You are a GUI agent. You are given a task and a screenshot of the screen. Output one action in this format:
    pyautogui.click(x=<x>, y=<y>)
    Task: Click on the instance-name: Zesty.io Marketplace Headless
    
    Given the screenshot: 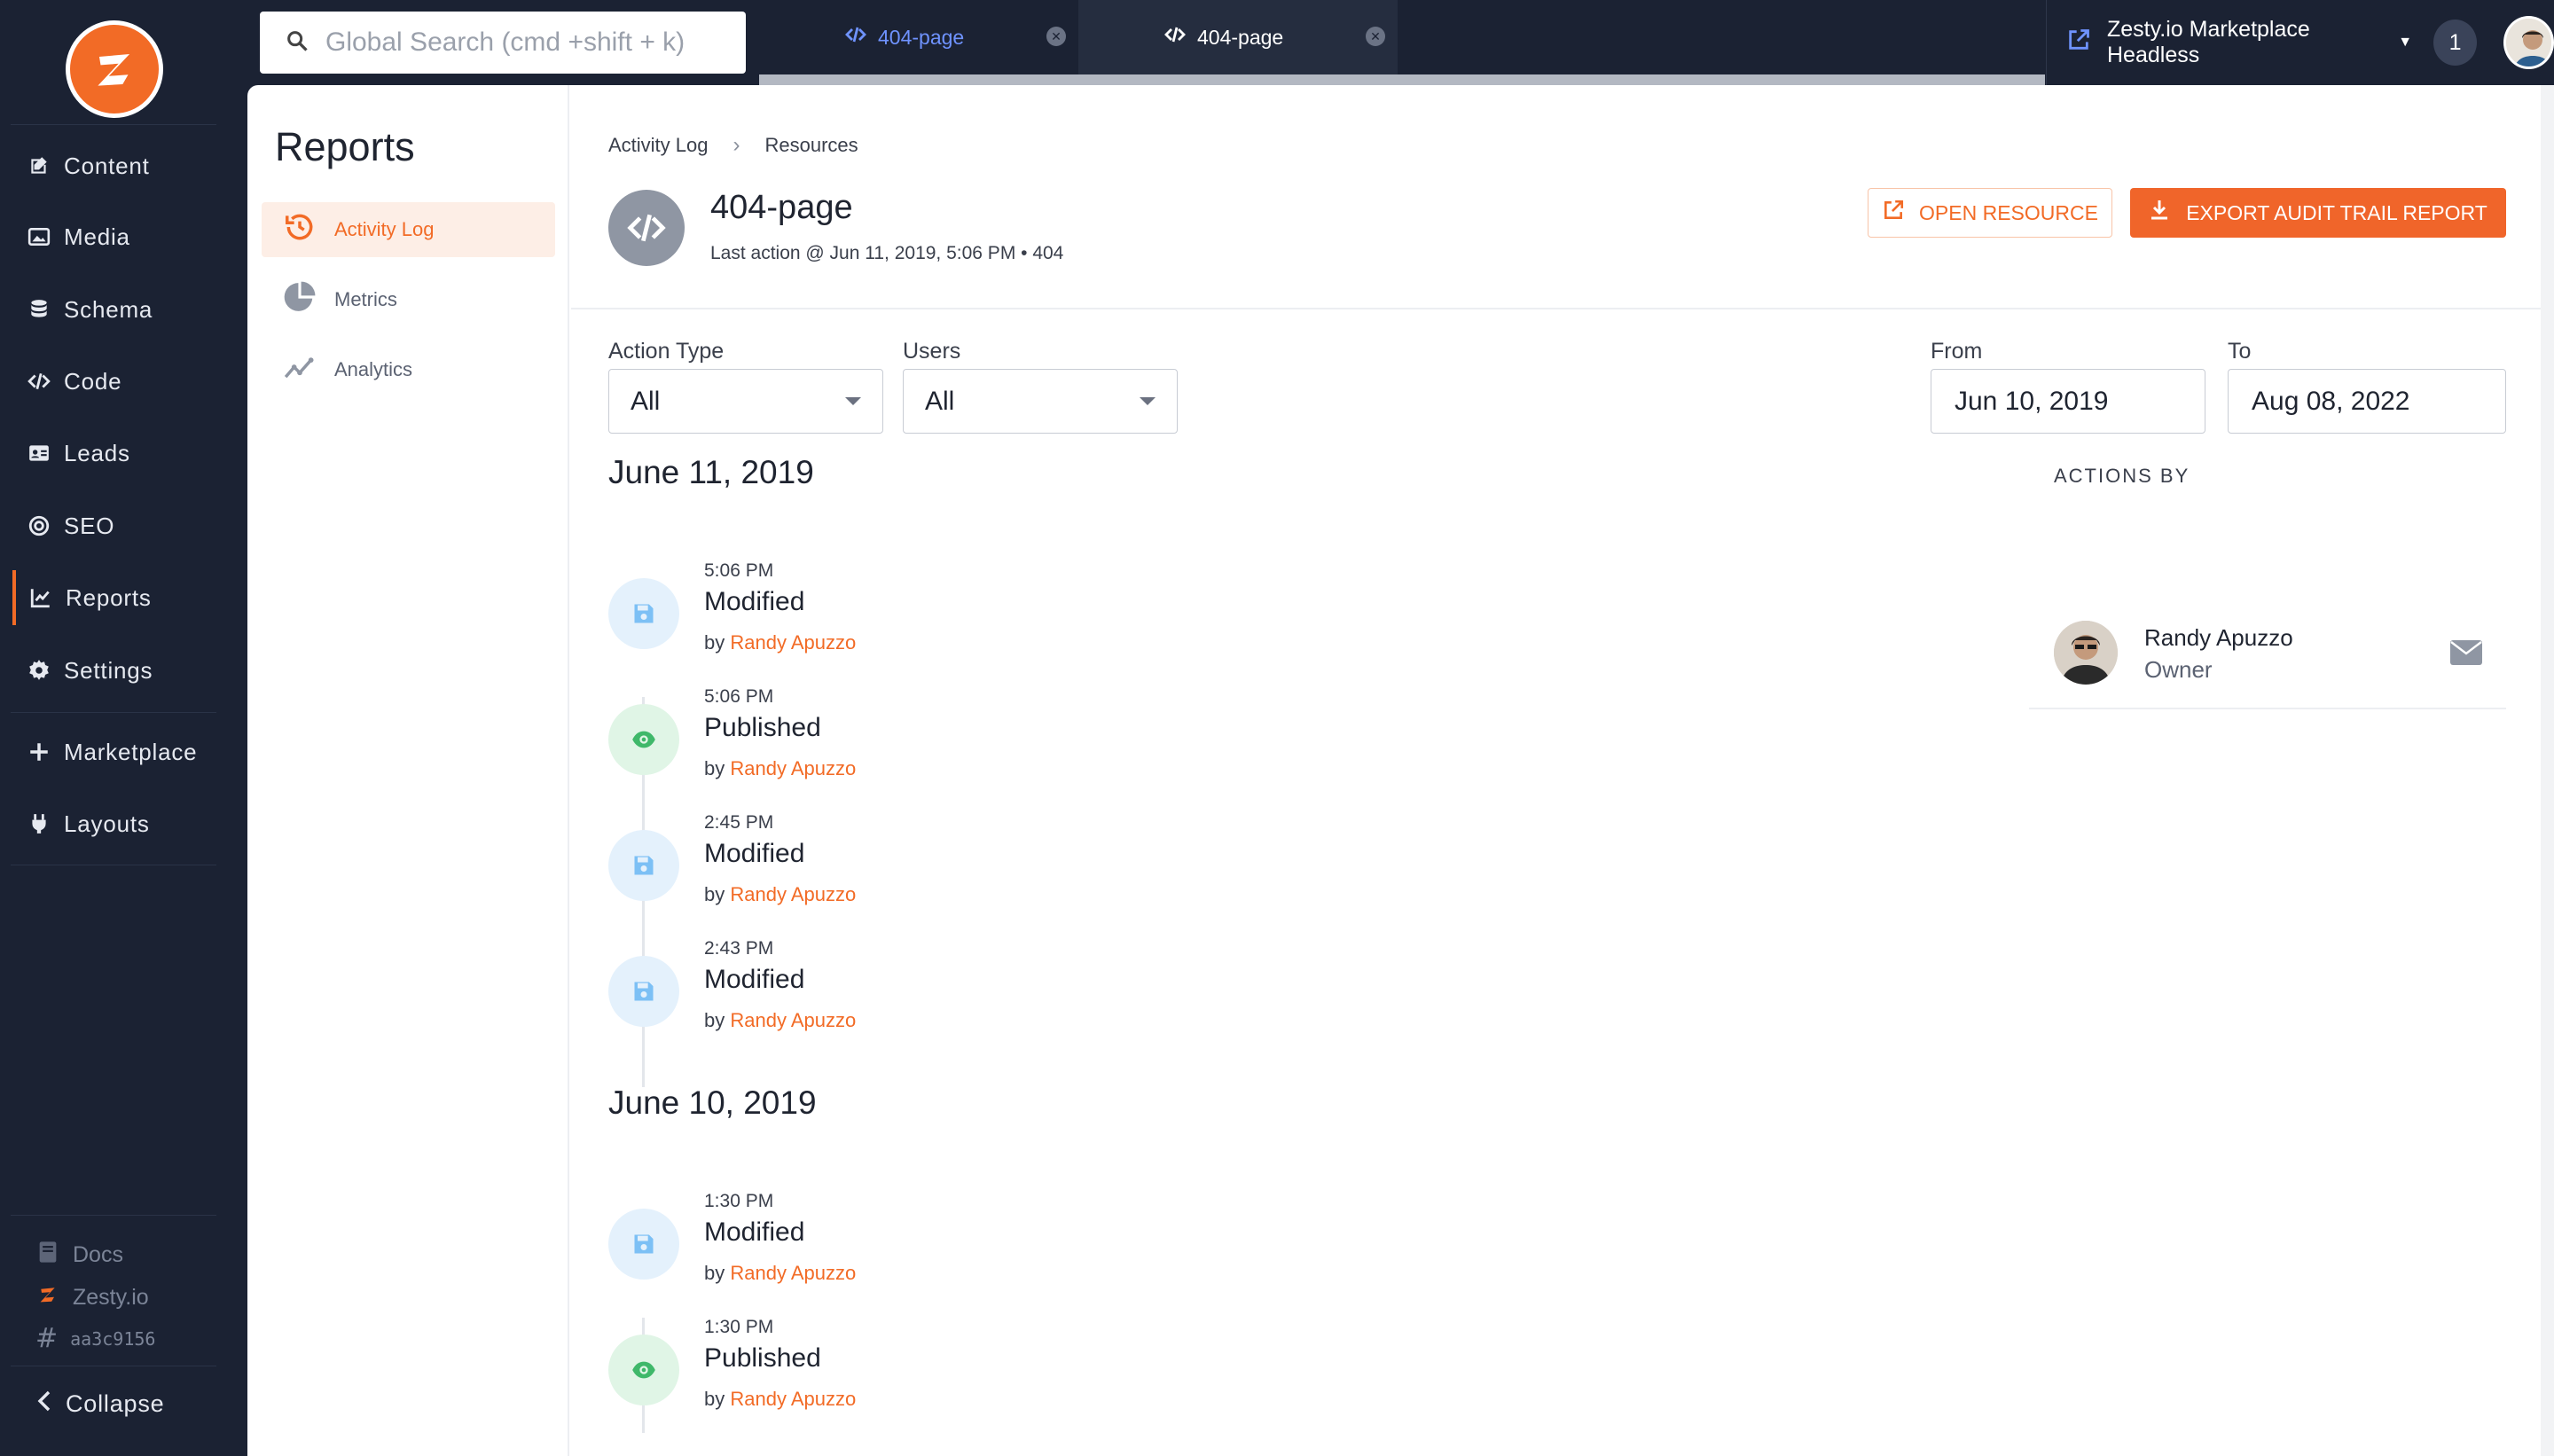 What is the action you would take?
    pyautogui.click(x=2249, y=42)
    